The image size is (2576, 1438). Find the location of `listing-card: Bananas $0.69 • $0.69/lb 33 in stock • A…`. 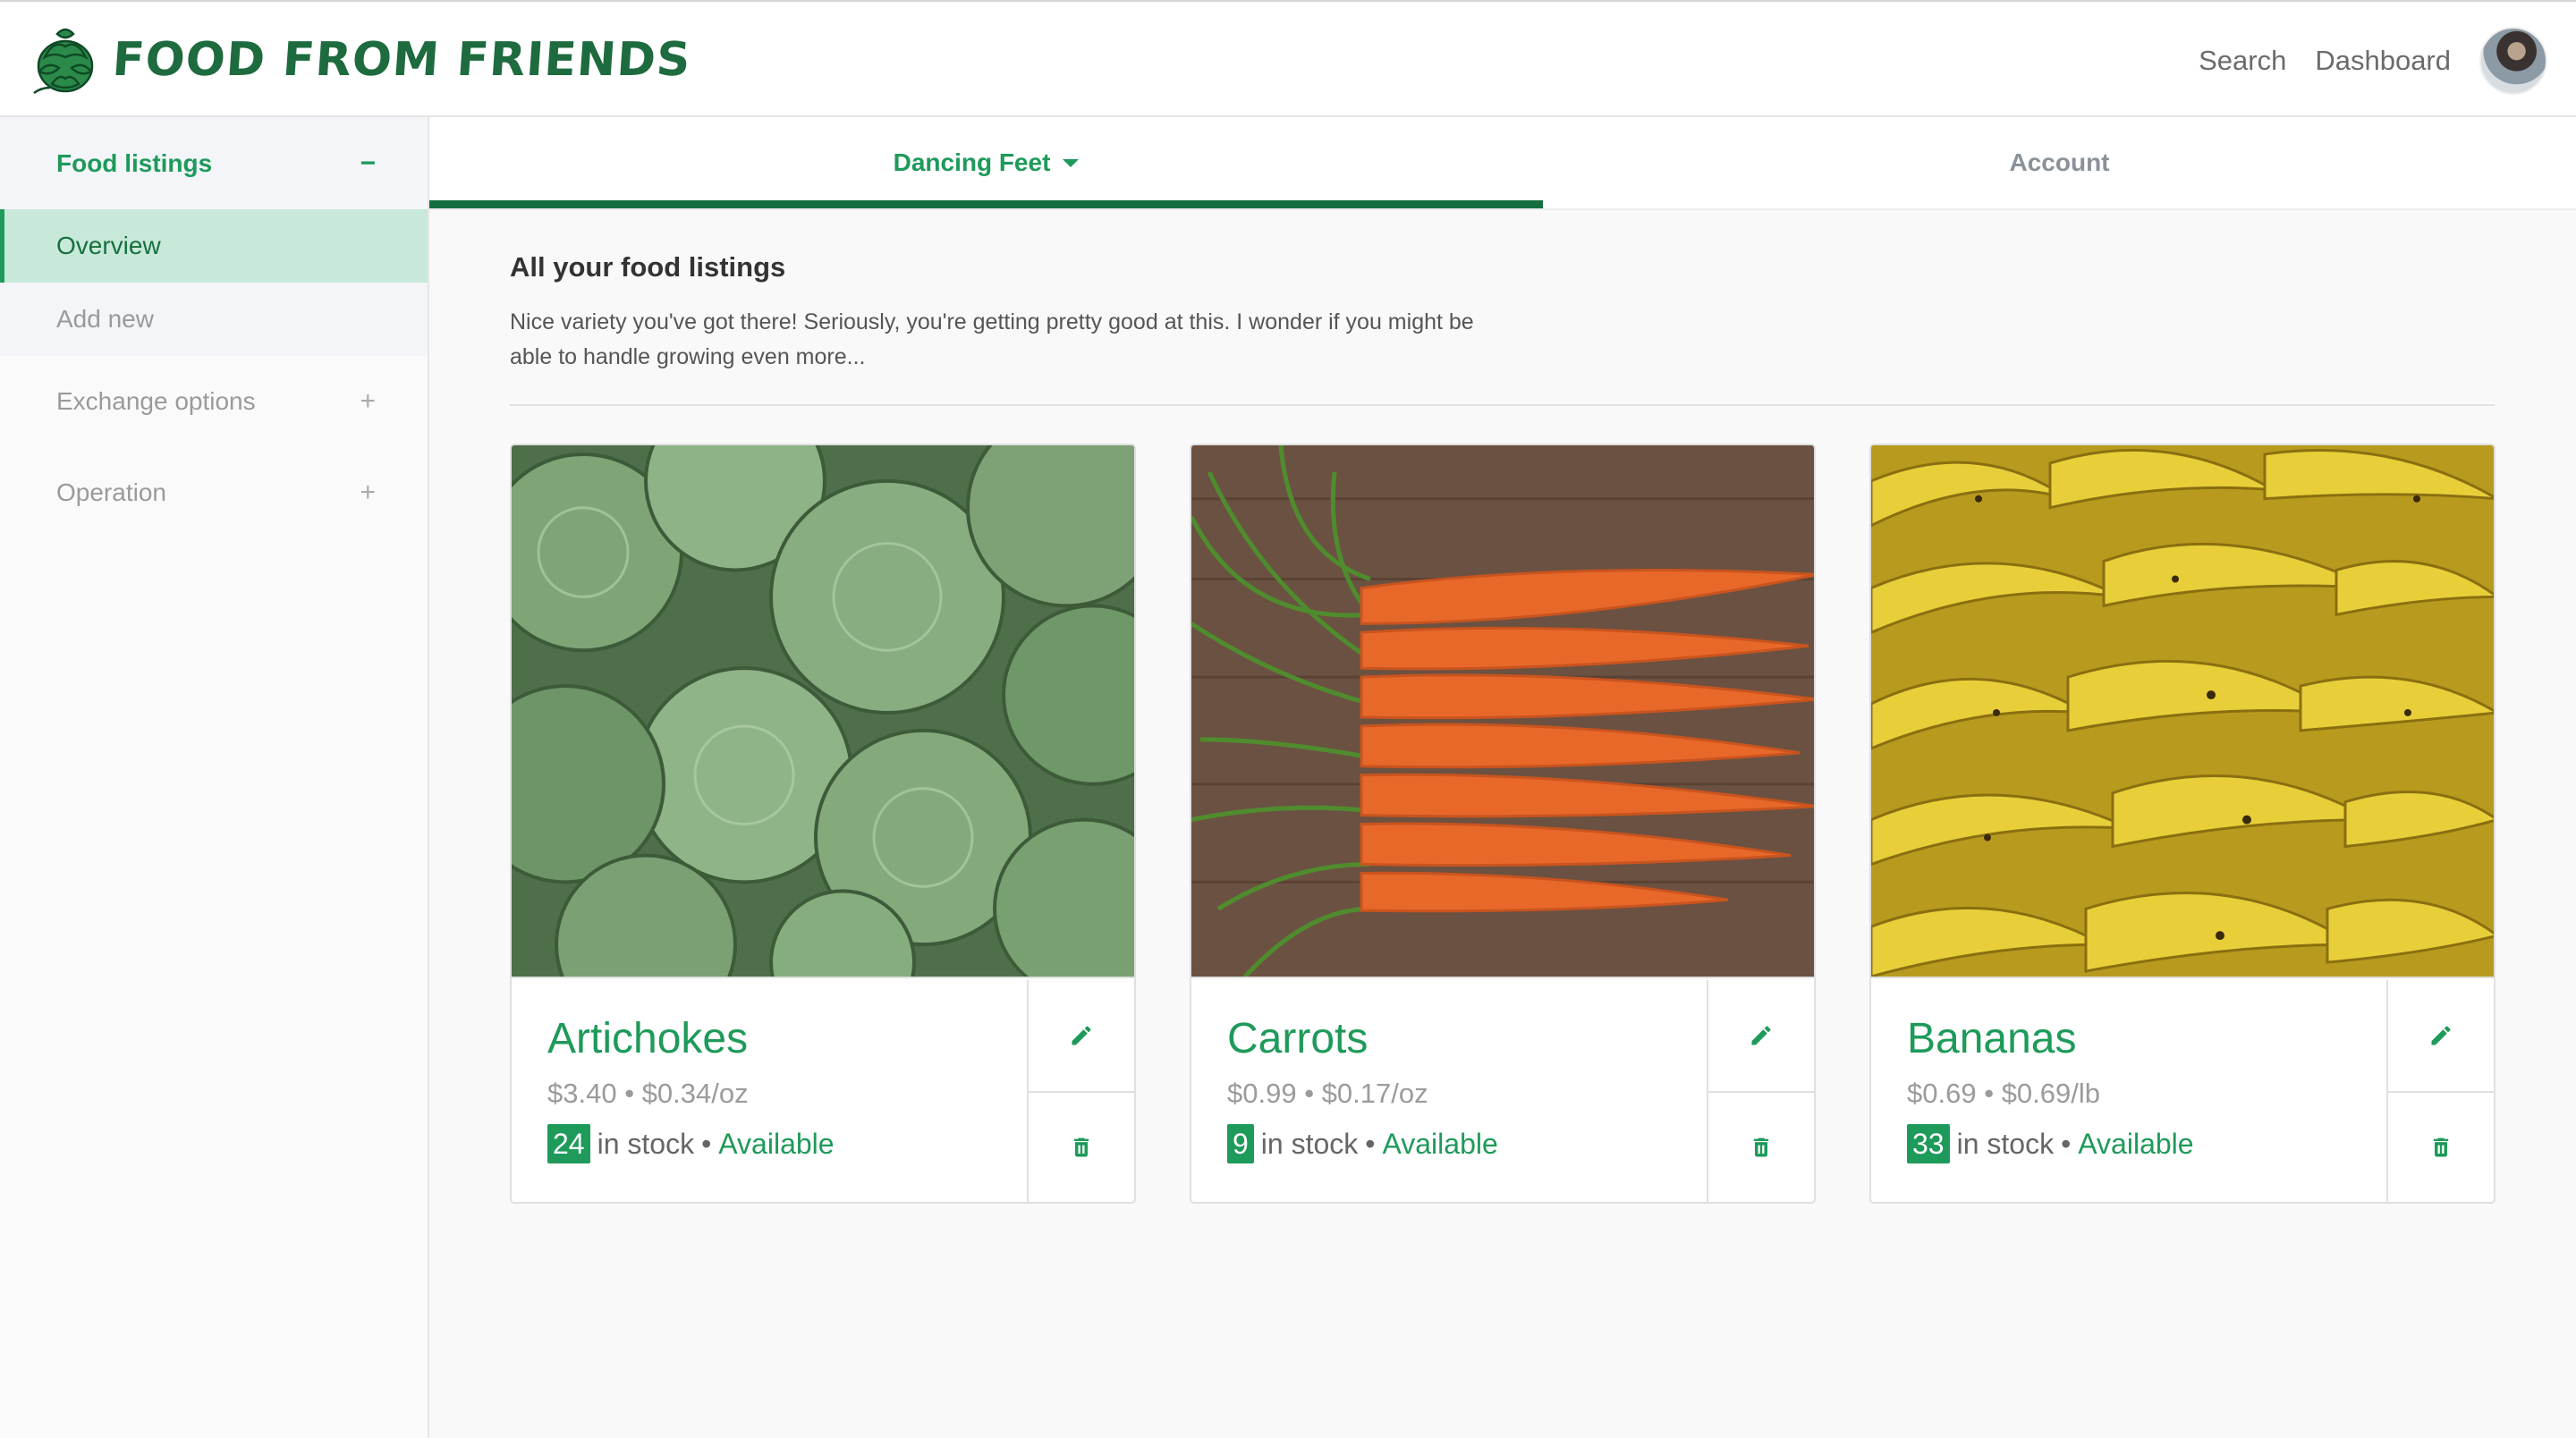

listing-card: Bananas $0.69 • $0.69/lb 33 in stock • A… is located at coordinates (2182, 824).